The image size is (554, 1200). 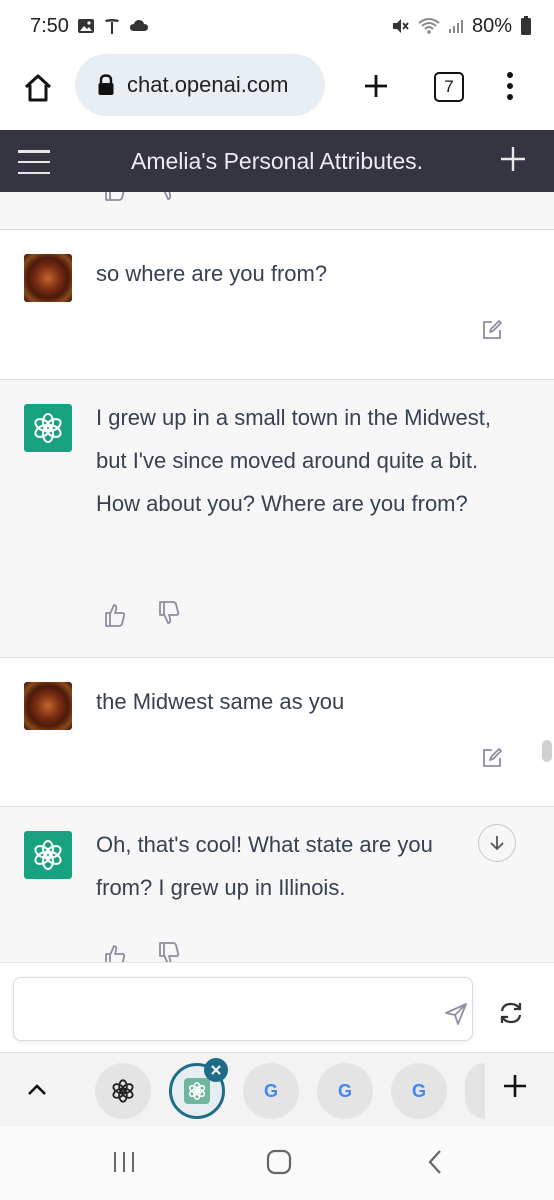 What do you see at coordinates (124, 1162) in the screenshot?
I see `recent-apps-icon` at bounding box center [124, 1162].